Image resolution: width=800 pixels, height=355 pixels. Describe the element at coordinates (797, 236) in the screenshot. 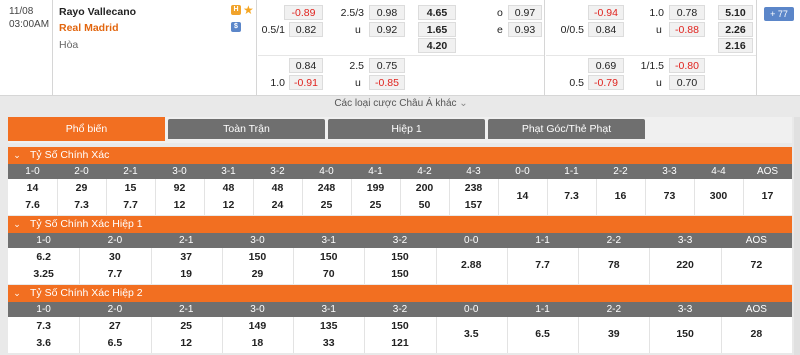

I see `scrollbar` at that location.